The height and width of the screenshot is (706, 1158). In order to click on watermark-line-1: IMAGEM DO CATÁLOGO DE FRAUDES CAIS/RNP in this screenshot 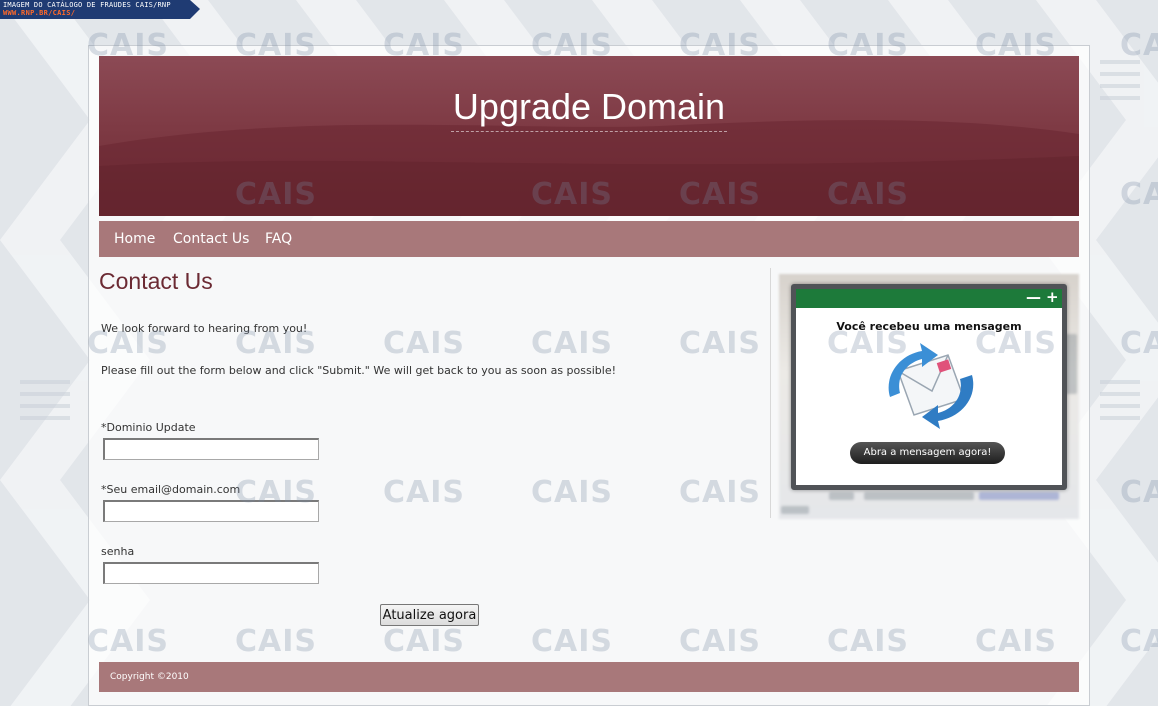, I will do `click(87, 5)`.